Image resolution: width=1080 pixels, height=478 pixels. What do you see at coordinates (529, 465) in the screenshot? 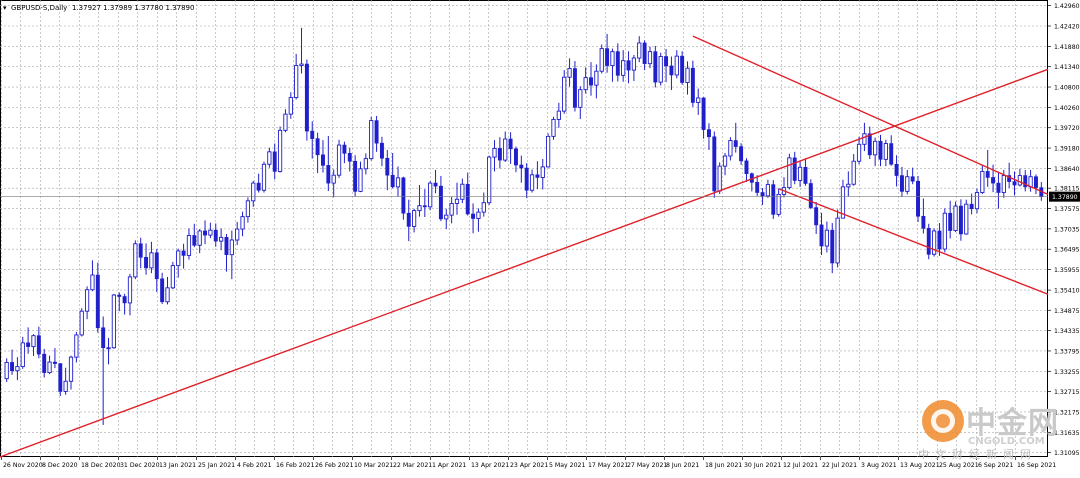
I see `x-tick-label: 23 Apr 2021` at bounding box center [529, 465].